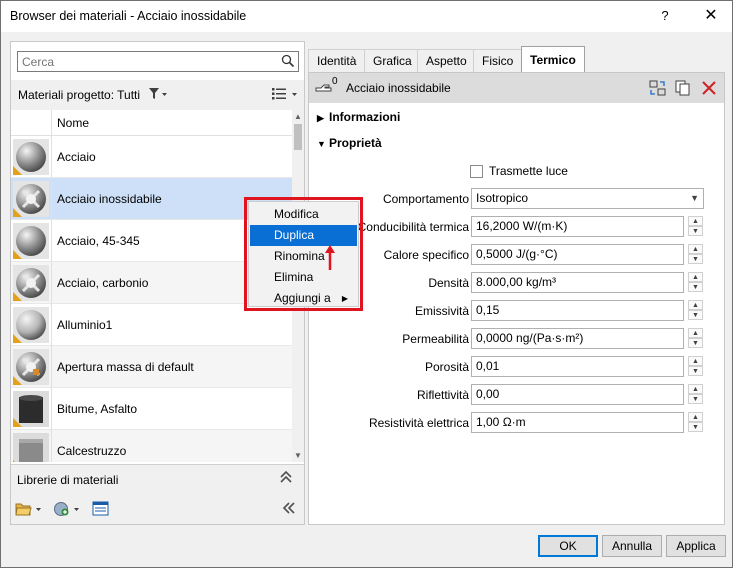 Image resolution: width=733 pixels, height=568 pixels. I want to click on collapse-panel-icon, so click(289, 509).